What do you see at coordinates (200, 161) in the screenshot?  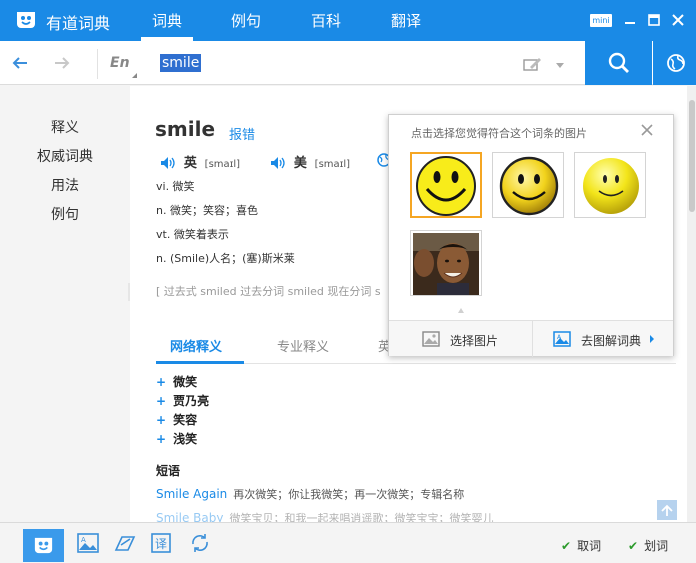 I see `pronunciation-uk: 英 [smaɪl]` at bounding box center [200, 161].